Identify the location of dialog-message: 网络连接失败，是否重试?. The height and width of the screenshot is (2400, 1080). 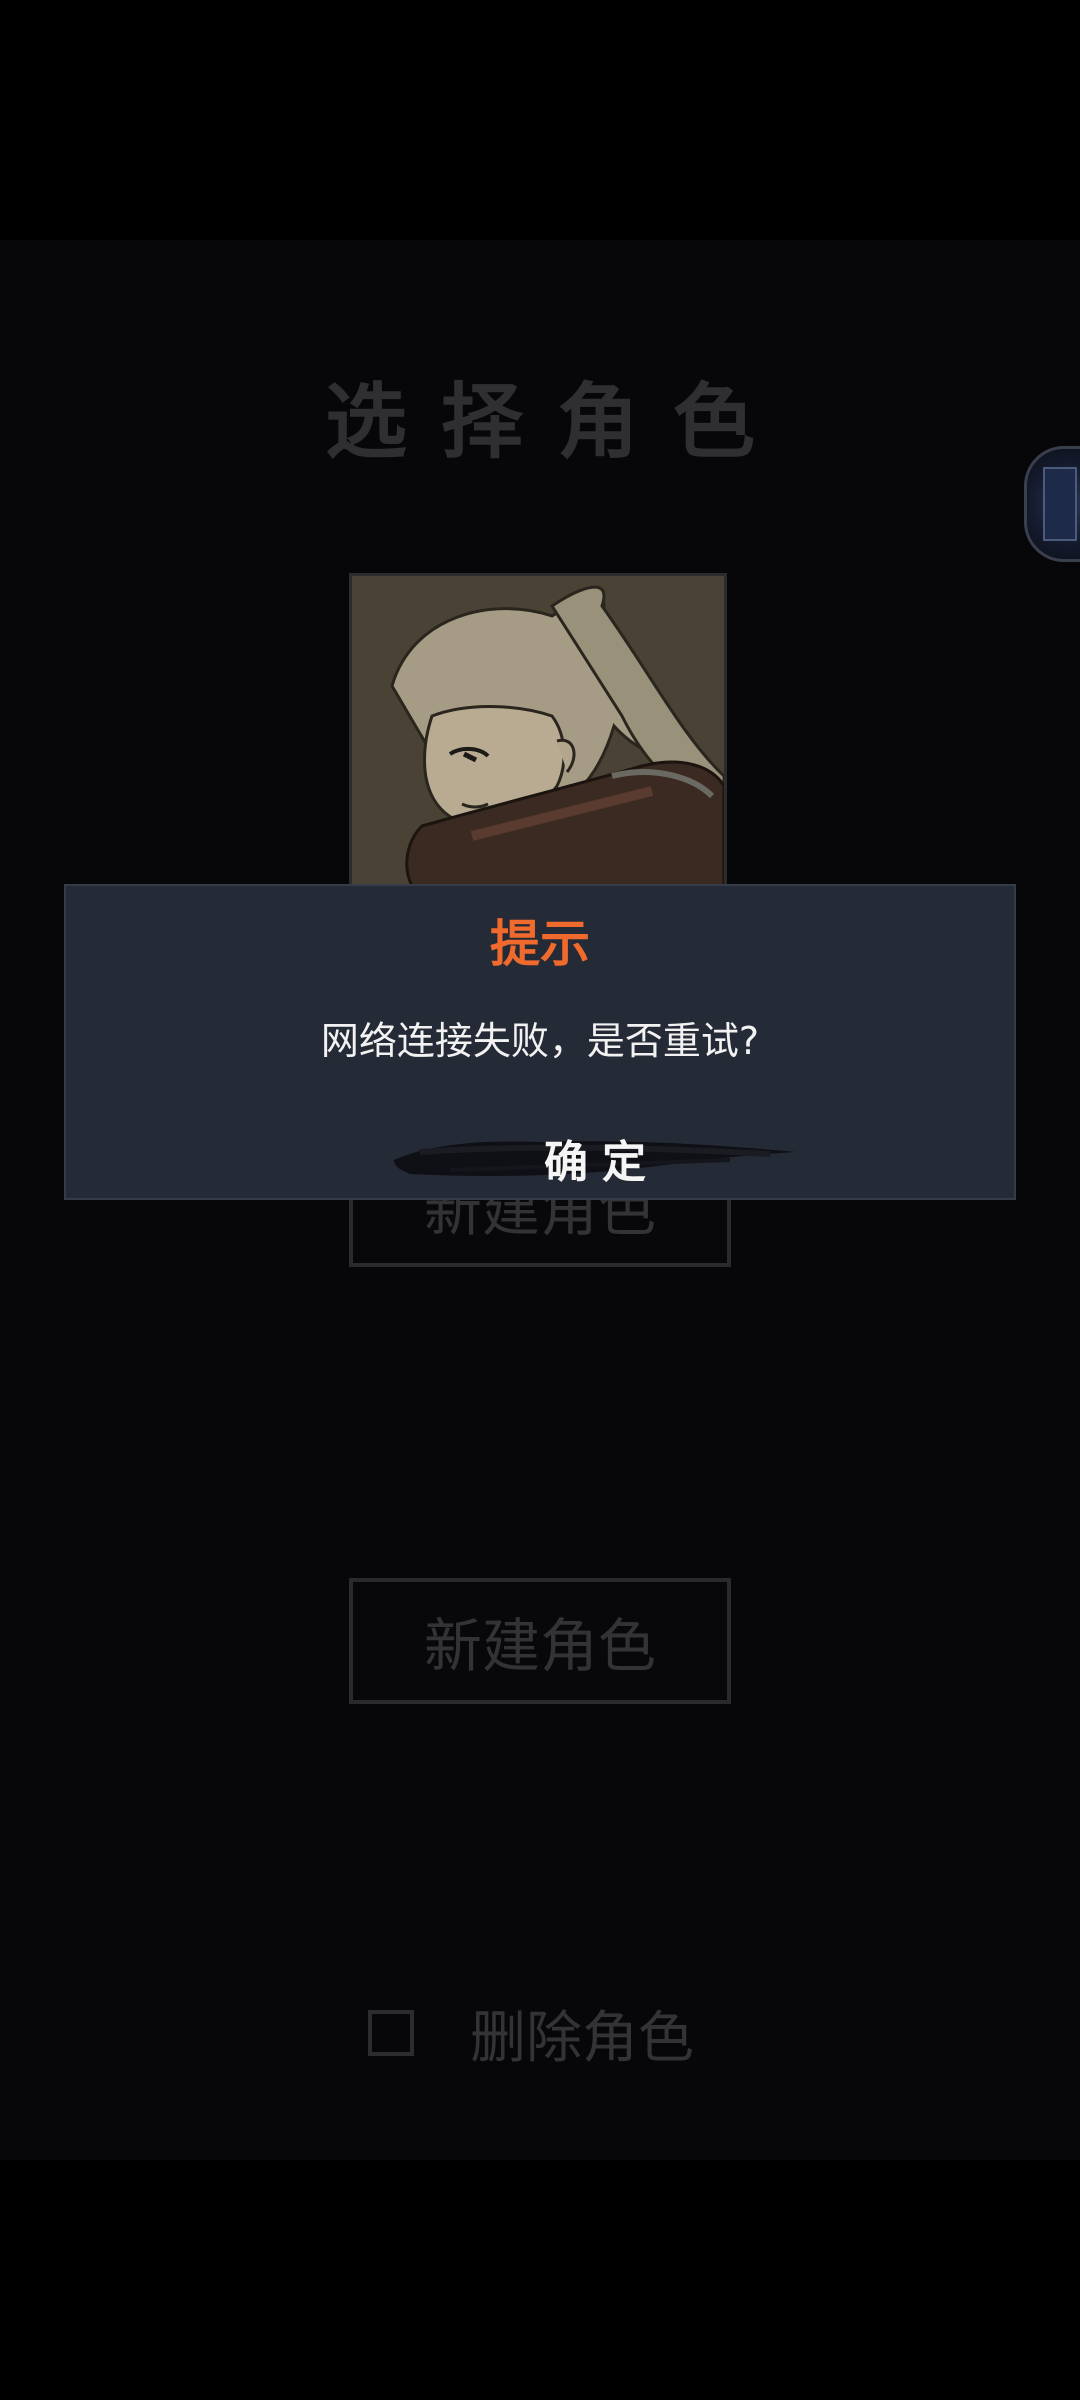
(540, 1041).